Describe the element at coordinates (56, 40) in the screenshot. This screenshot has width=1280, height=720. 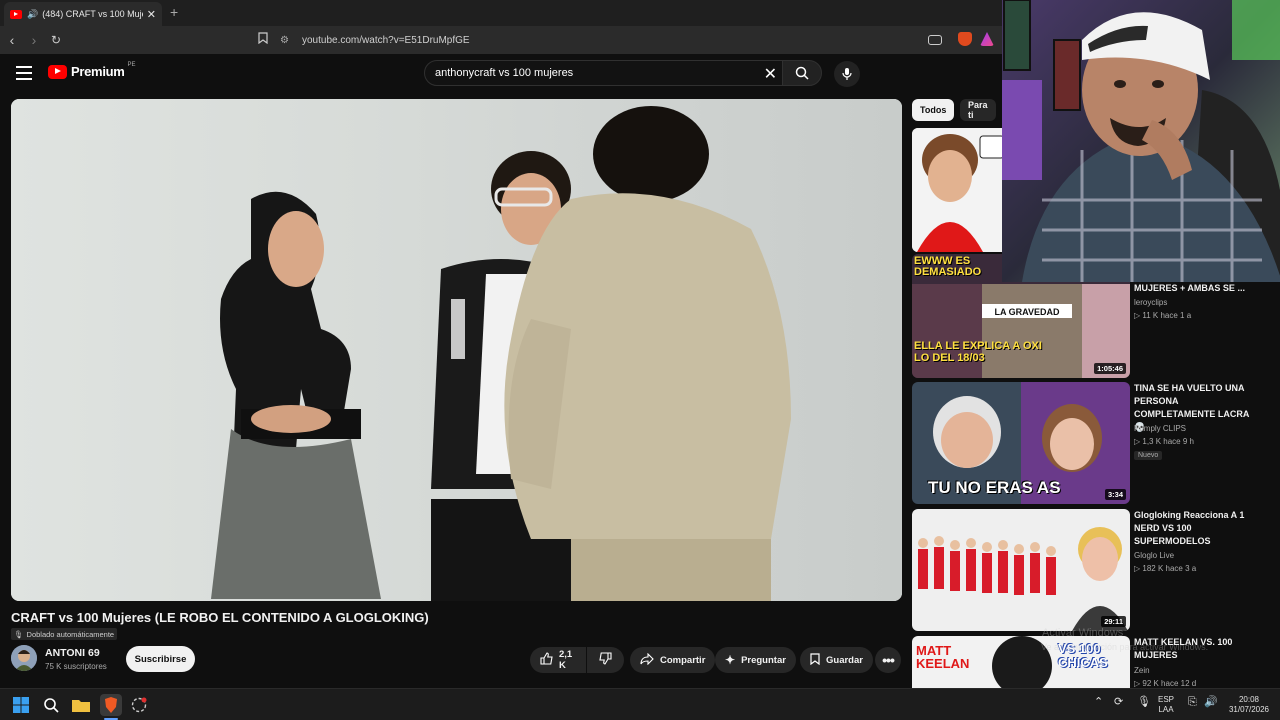
I see `reload-icon: ↻` at that location.